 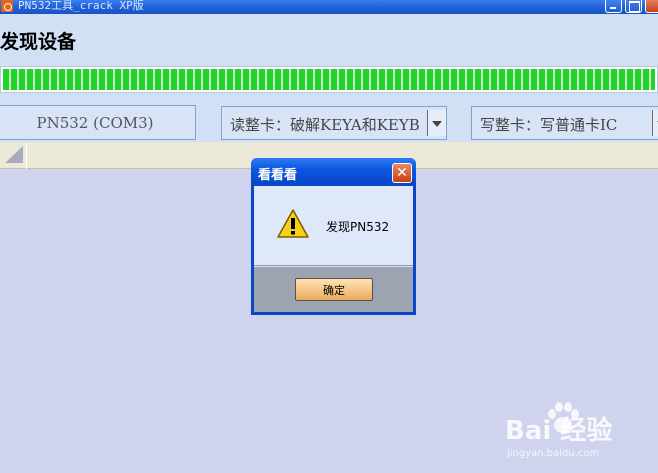 What do you see at coordinates (329, 7) in the screenshot?
I see `window-titlebar: PN532工具_crack XP版` at bounding box center [329, 7].